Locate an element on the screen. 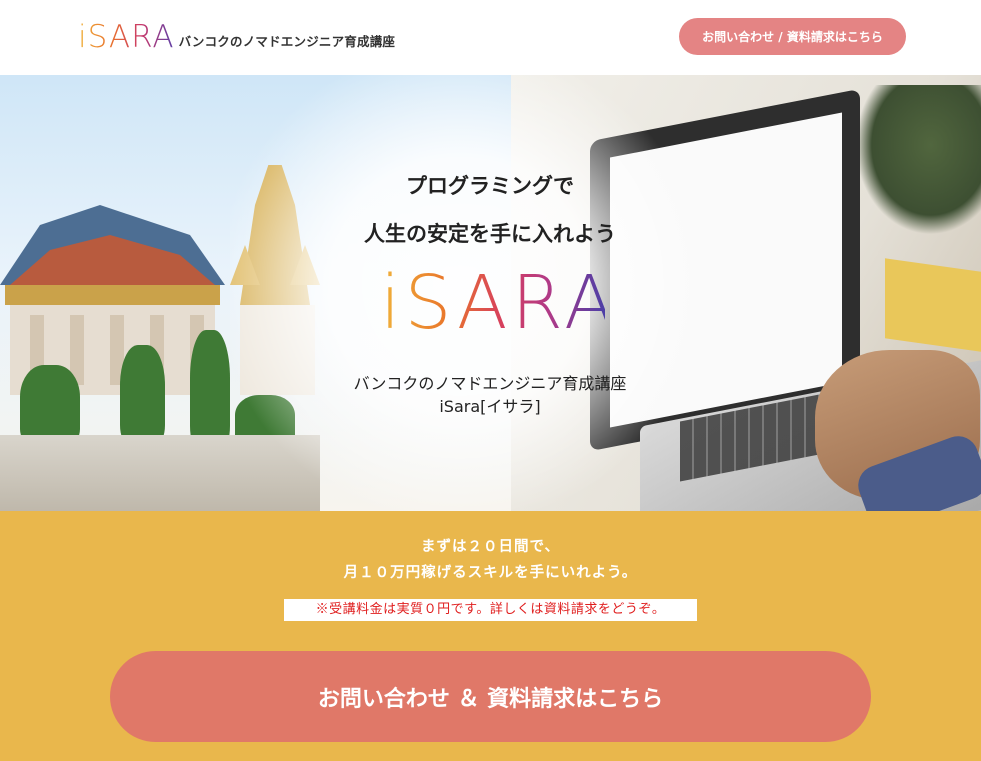  hero-school-name-sub: iSara[イサラ] is located at coordinates (490, 406).